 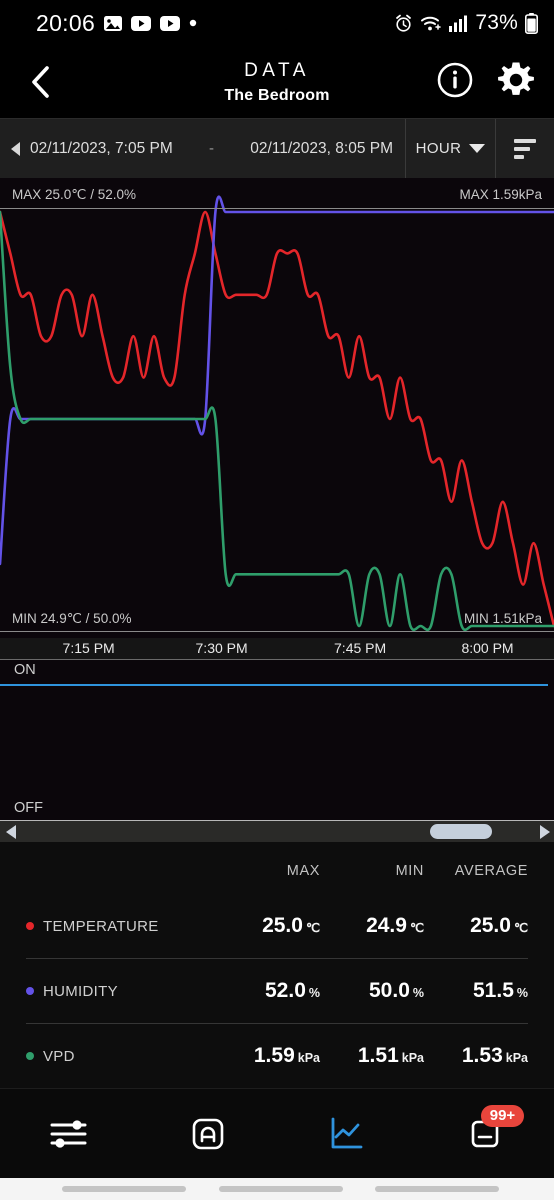 I want to click on value: 51.5, so click(x=493, y=990).